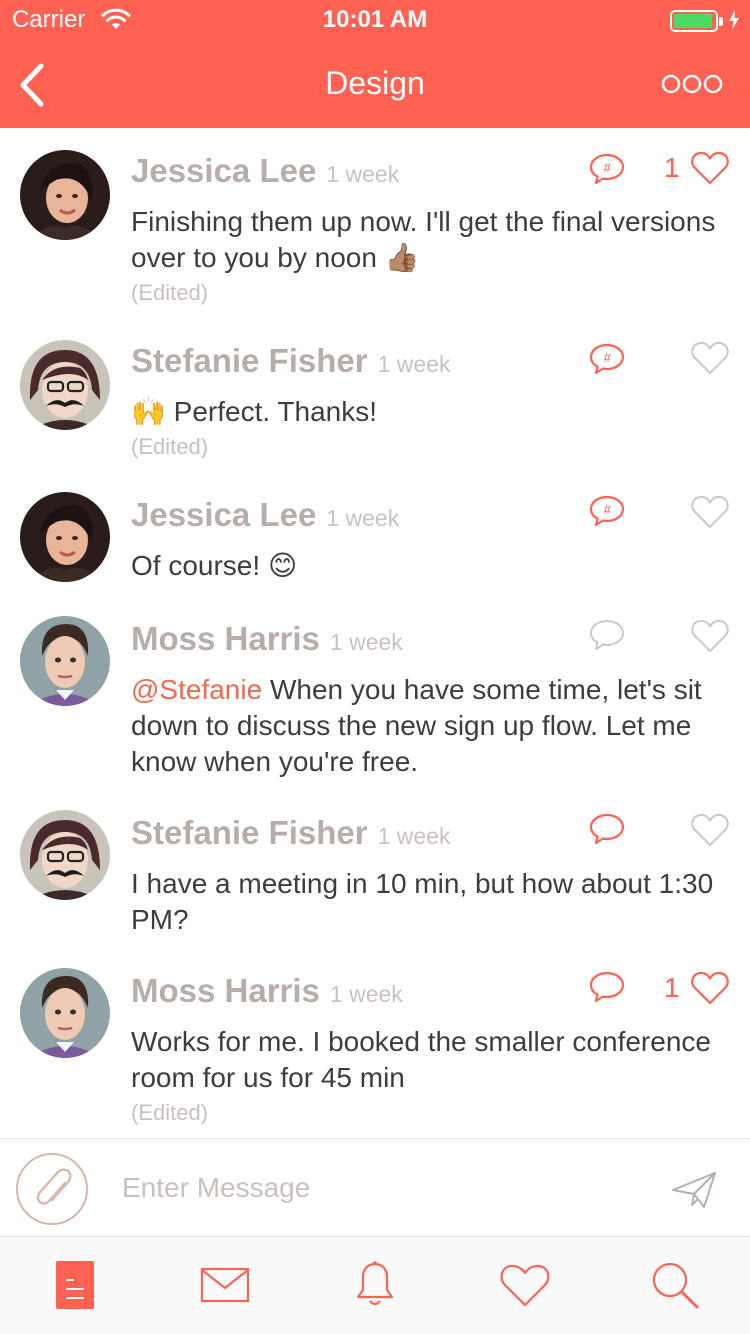 This screenshot has height=1334, width=750. What do you see at coordinates (734, 20) in the screenshot?
I see `charging-icon` at bounding box center [734, 20].